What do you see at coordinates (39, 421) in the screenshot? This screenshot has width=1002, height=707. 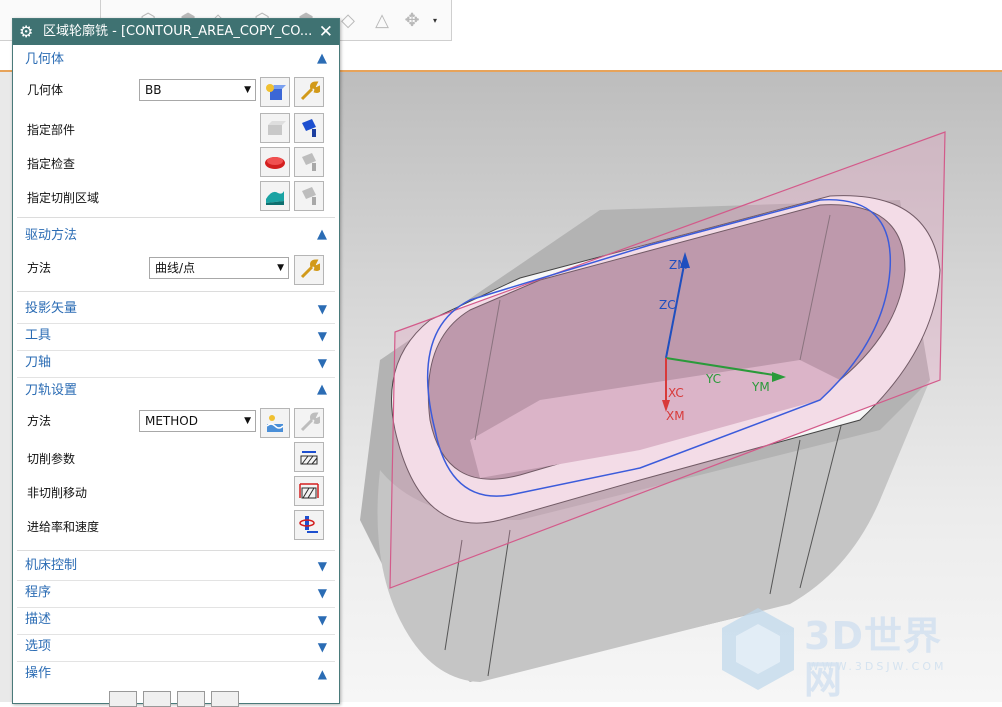 I see `path-method-label: 方法` at bounding box center [39, 421].